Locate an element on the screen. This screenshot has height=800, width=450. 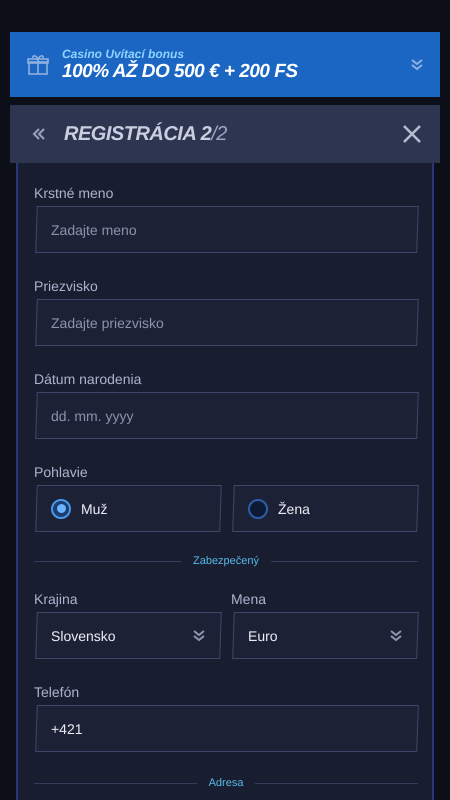
registration-title: REGISTRÁCIA 2 is located at coordinates (138, 133).